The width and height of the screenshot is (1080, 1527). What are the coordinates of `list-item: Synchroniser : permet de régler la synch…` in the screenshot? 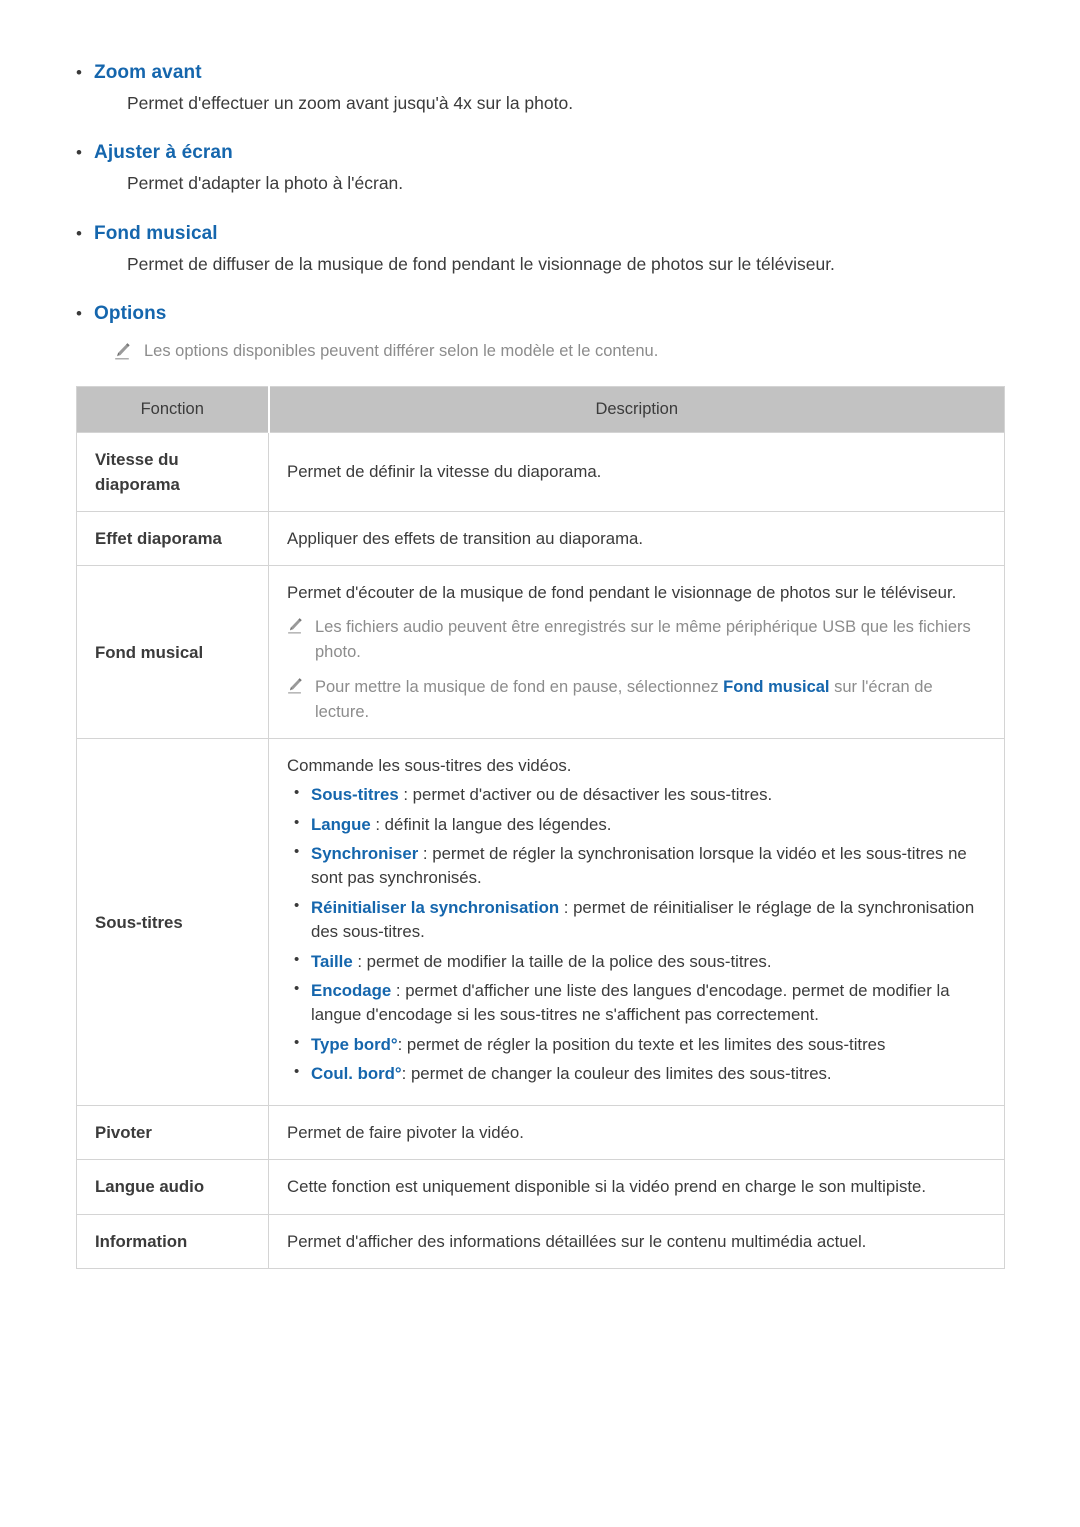 It's located at (634, 866).